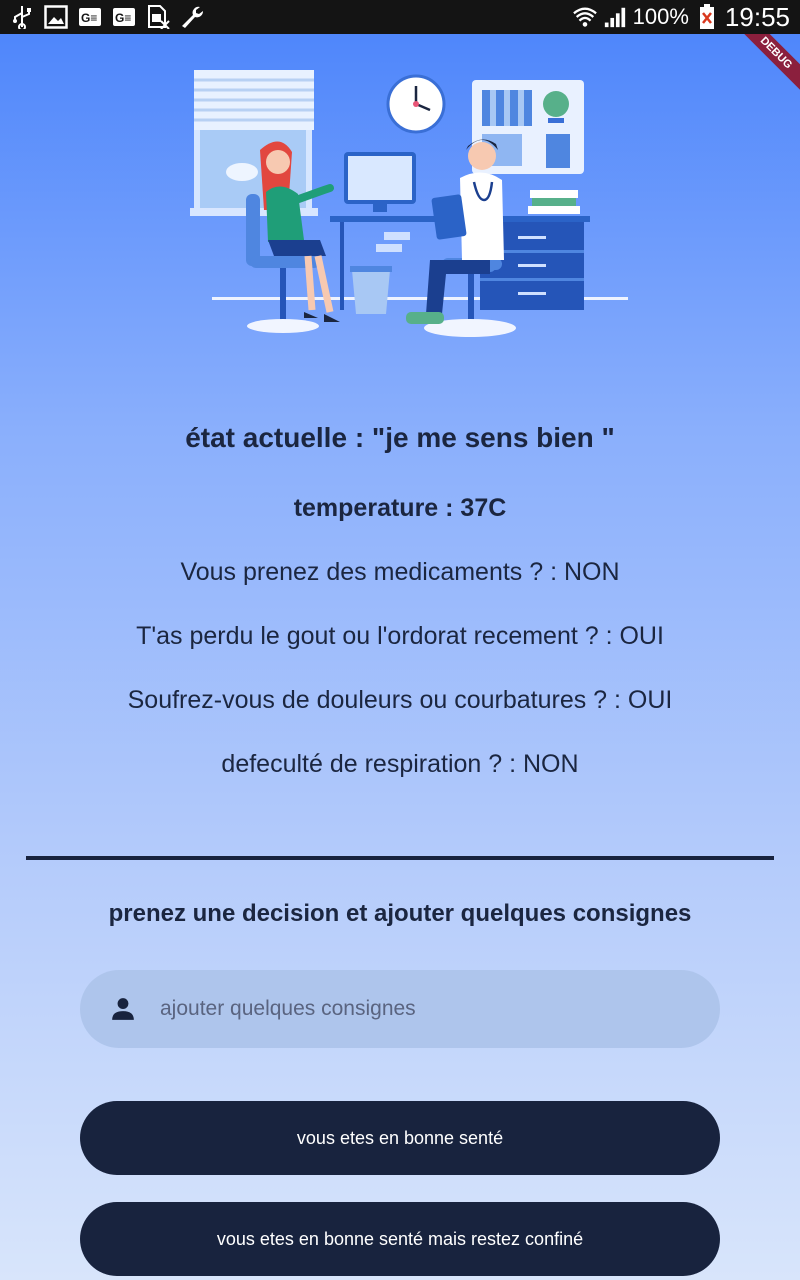  What do you see at coordinates (158, 17) in the screenshot?
I see `sim-x-icon` at bounding box center [158, 17].